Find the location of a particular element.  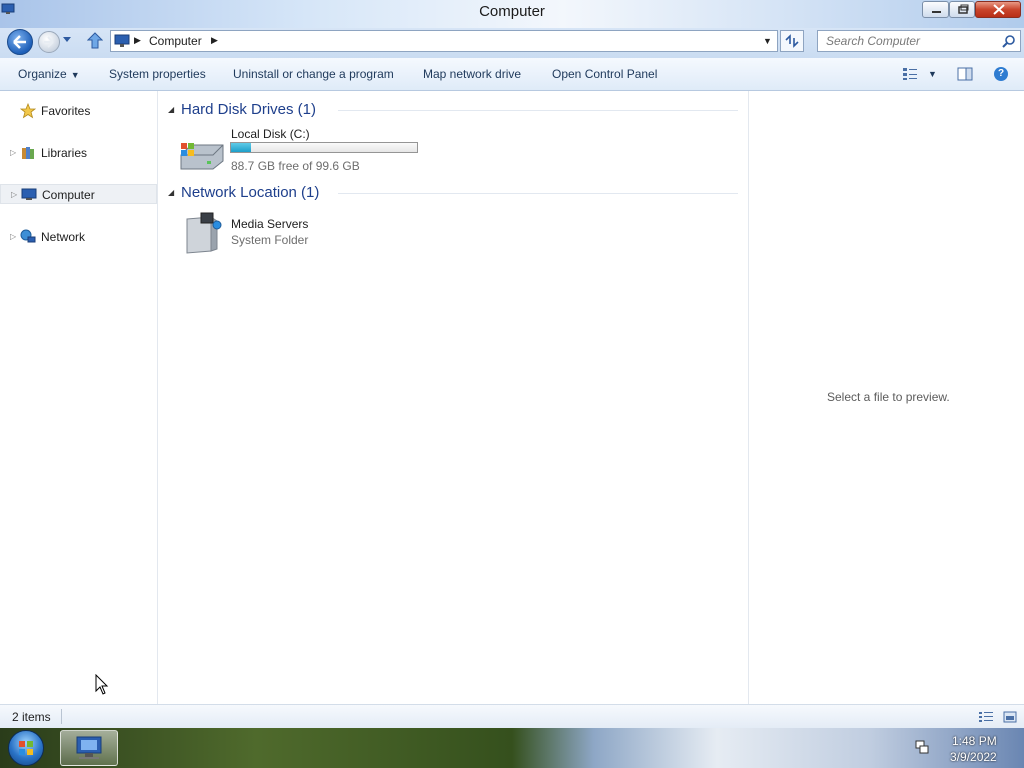

maximize-button is located at coordinates (962, 9).